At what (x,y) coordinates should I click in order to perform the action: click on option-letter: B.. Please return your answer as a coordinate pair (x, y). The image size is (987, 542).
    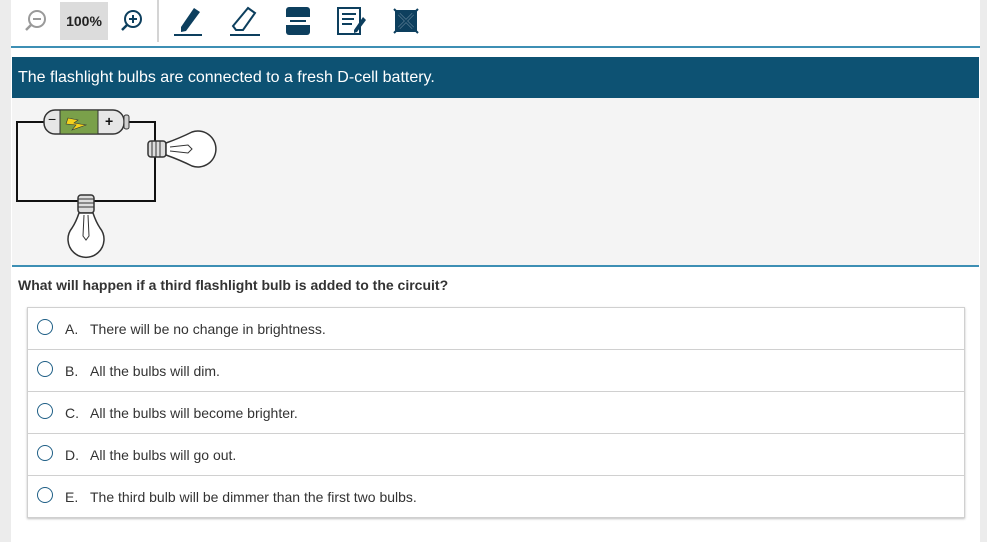
    Looking at the image, I should click on (72, 370).